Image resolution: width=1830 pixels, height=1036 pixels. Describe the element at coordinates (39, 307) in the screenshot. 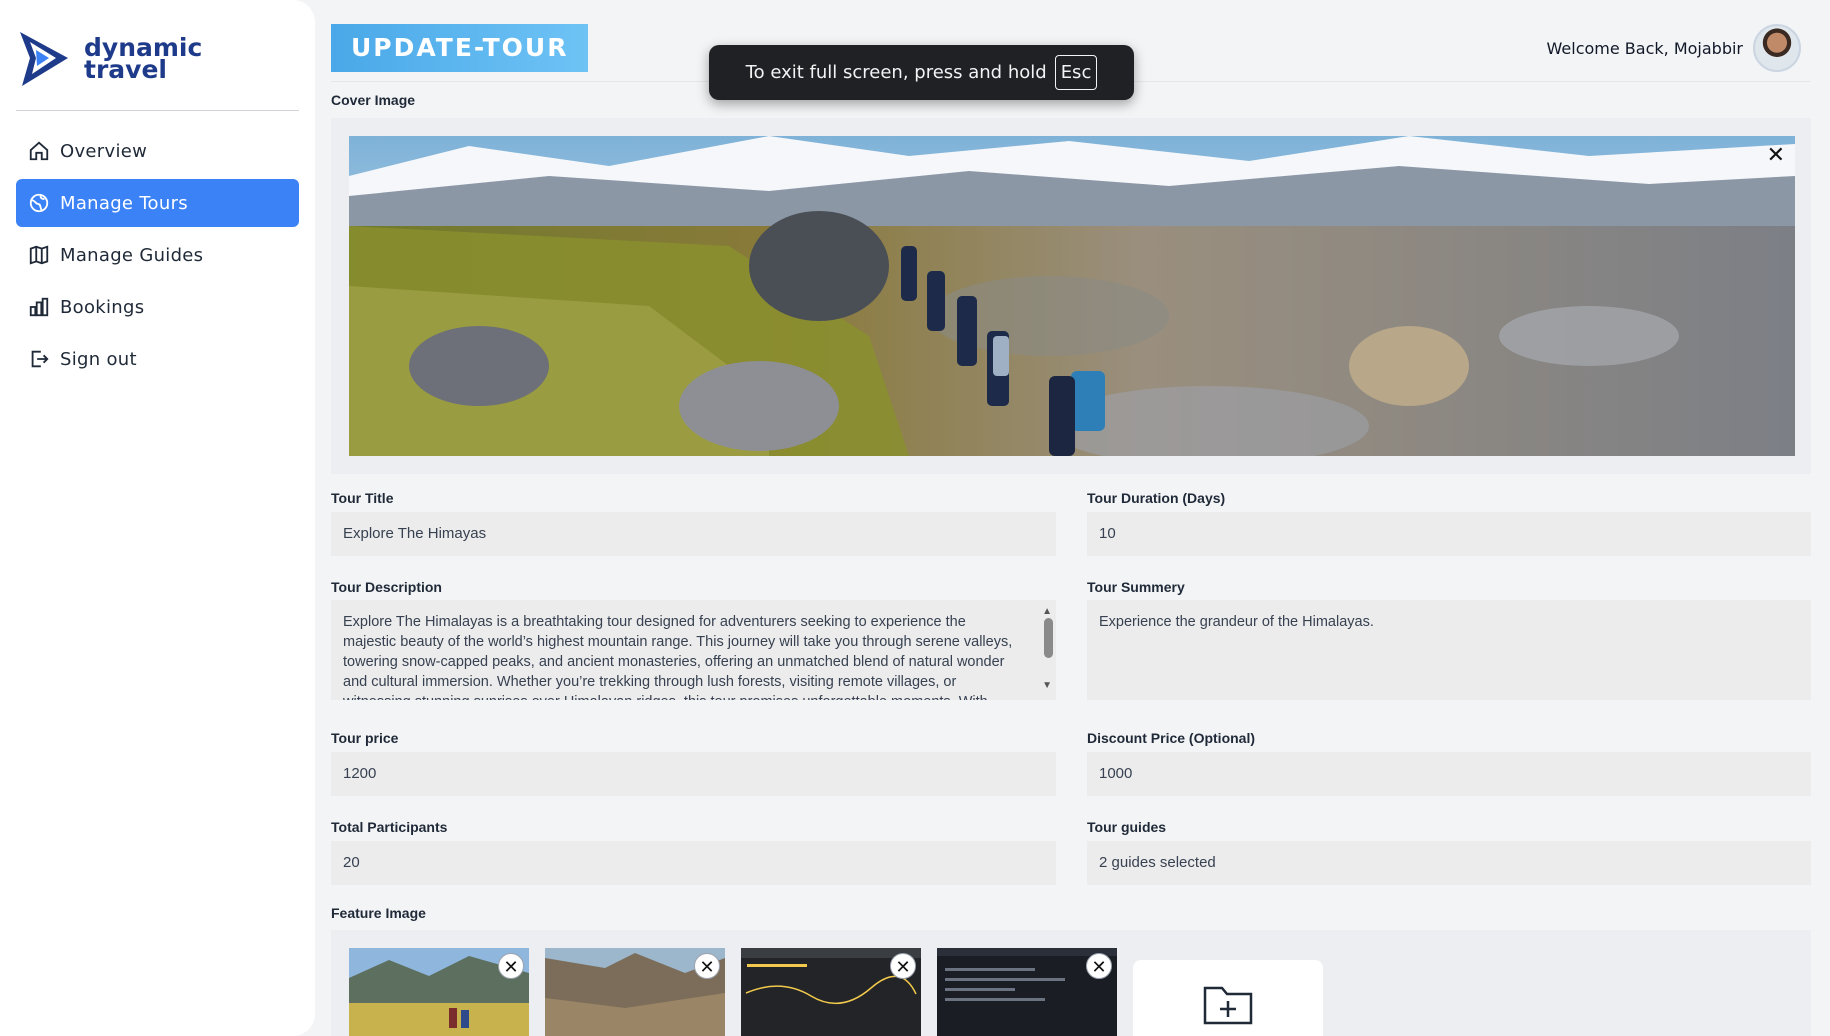

I see `bar-chart-icon` at that location.